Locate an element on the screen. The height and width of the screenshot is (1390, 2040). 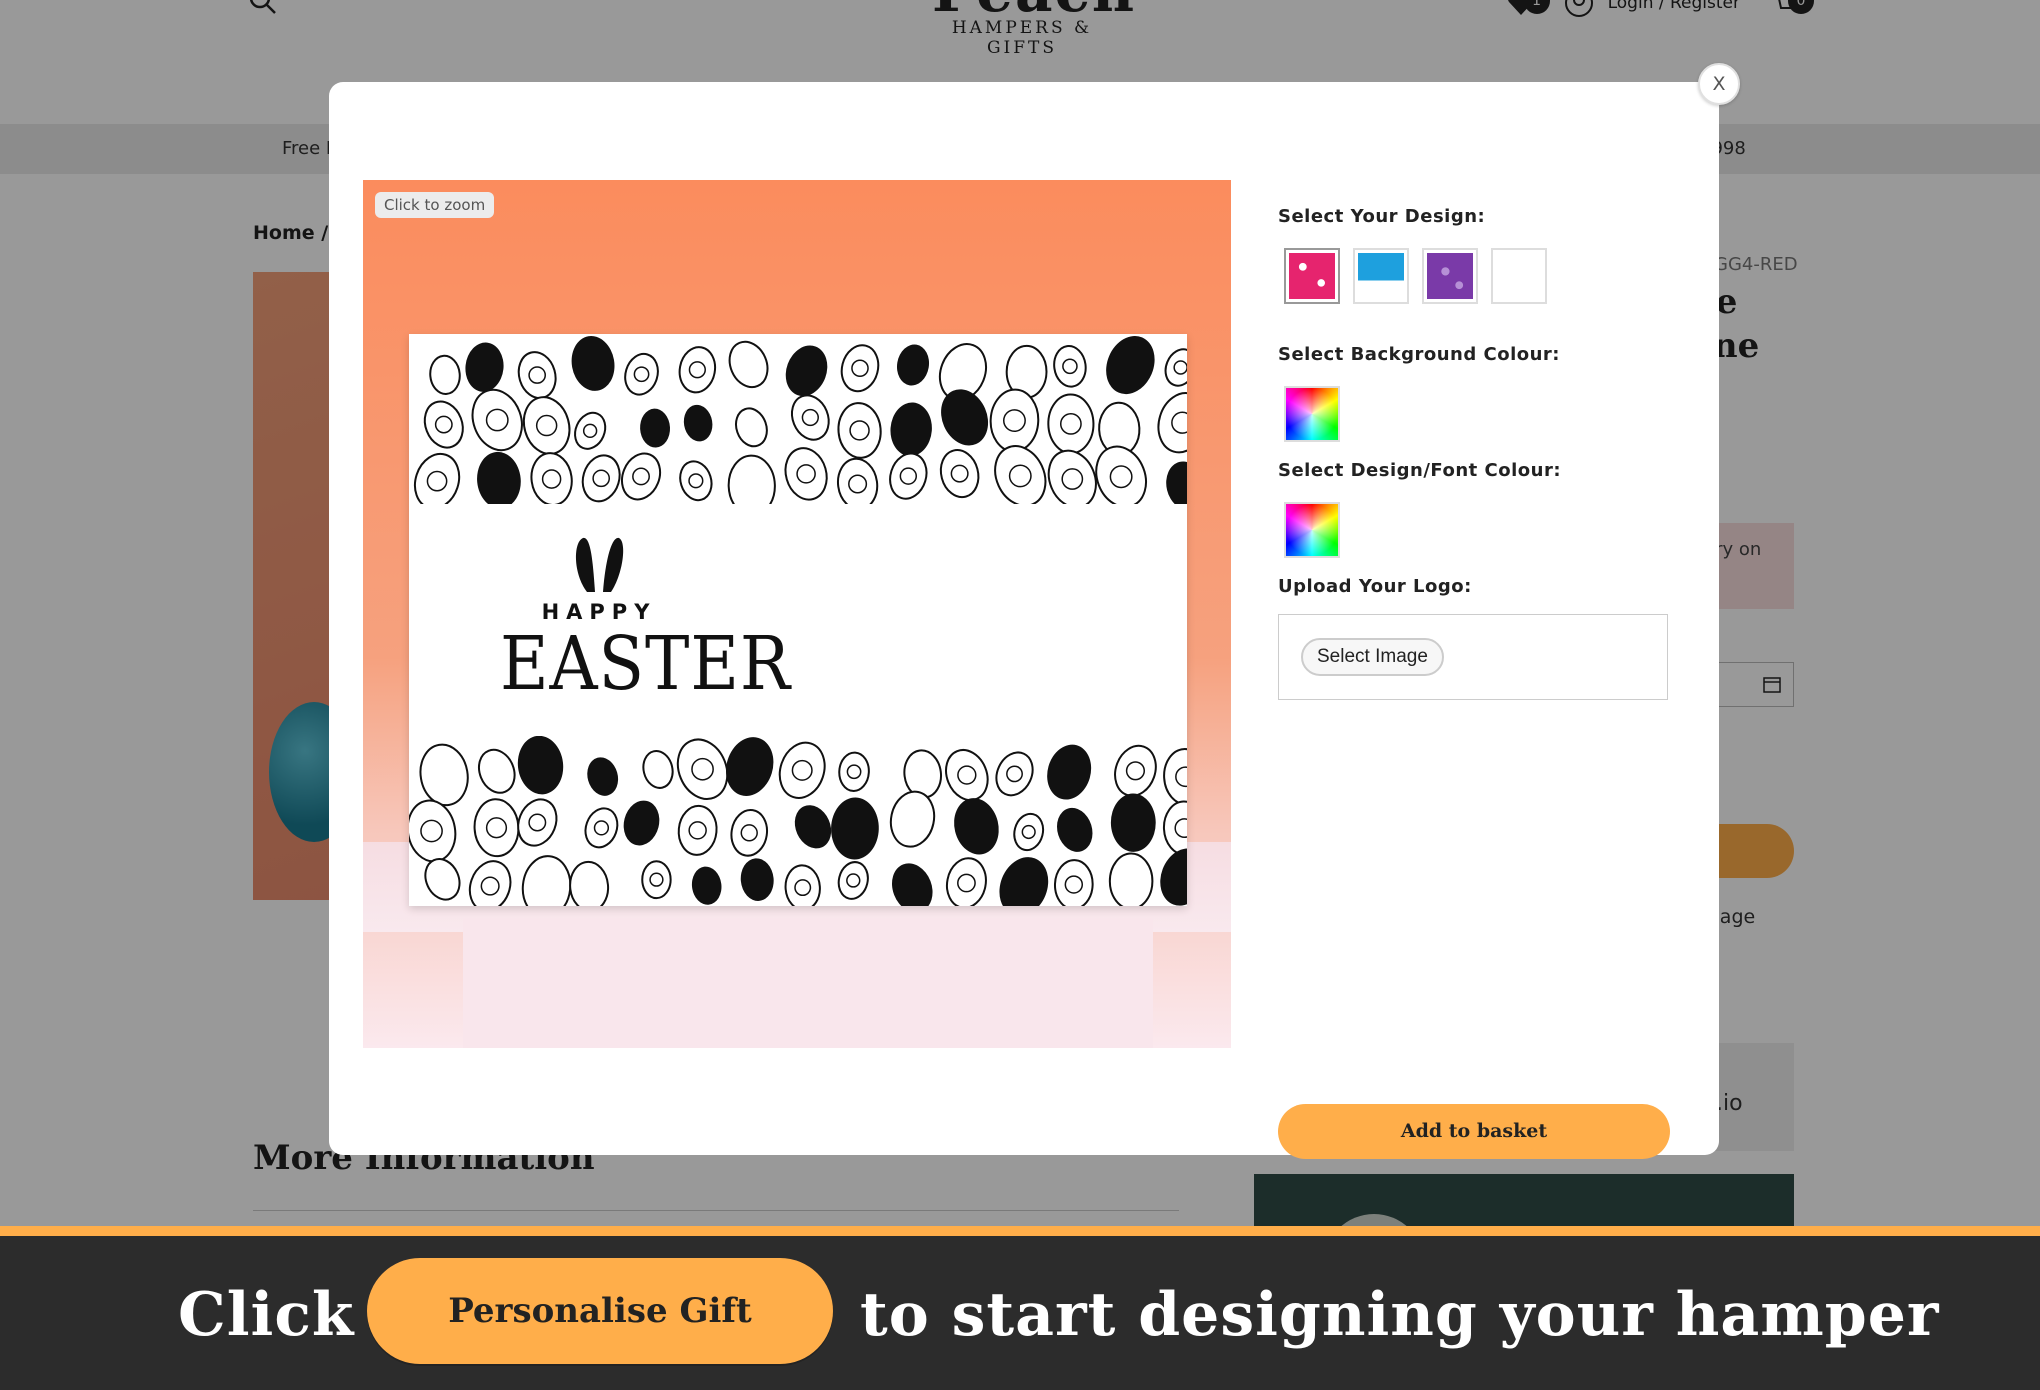
logo-upload-box: Select Image is located at coordinates (1473, 657).